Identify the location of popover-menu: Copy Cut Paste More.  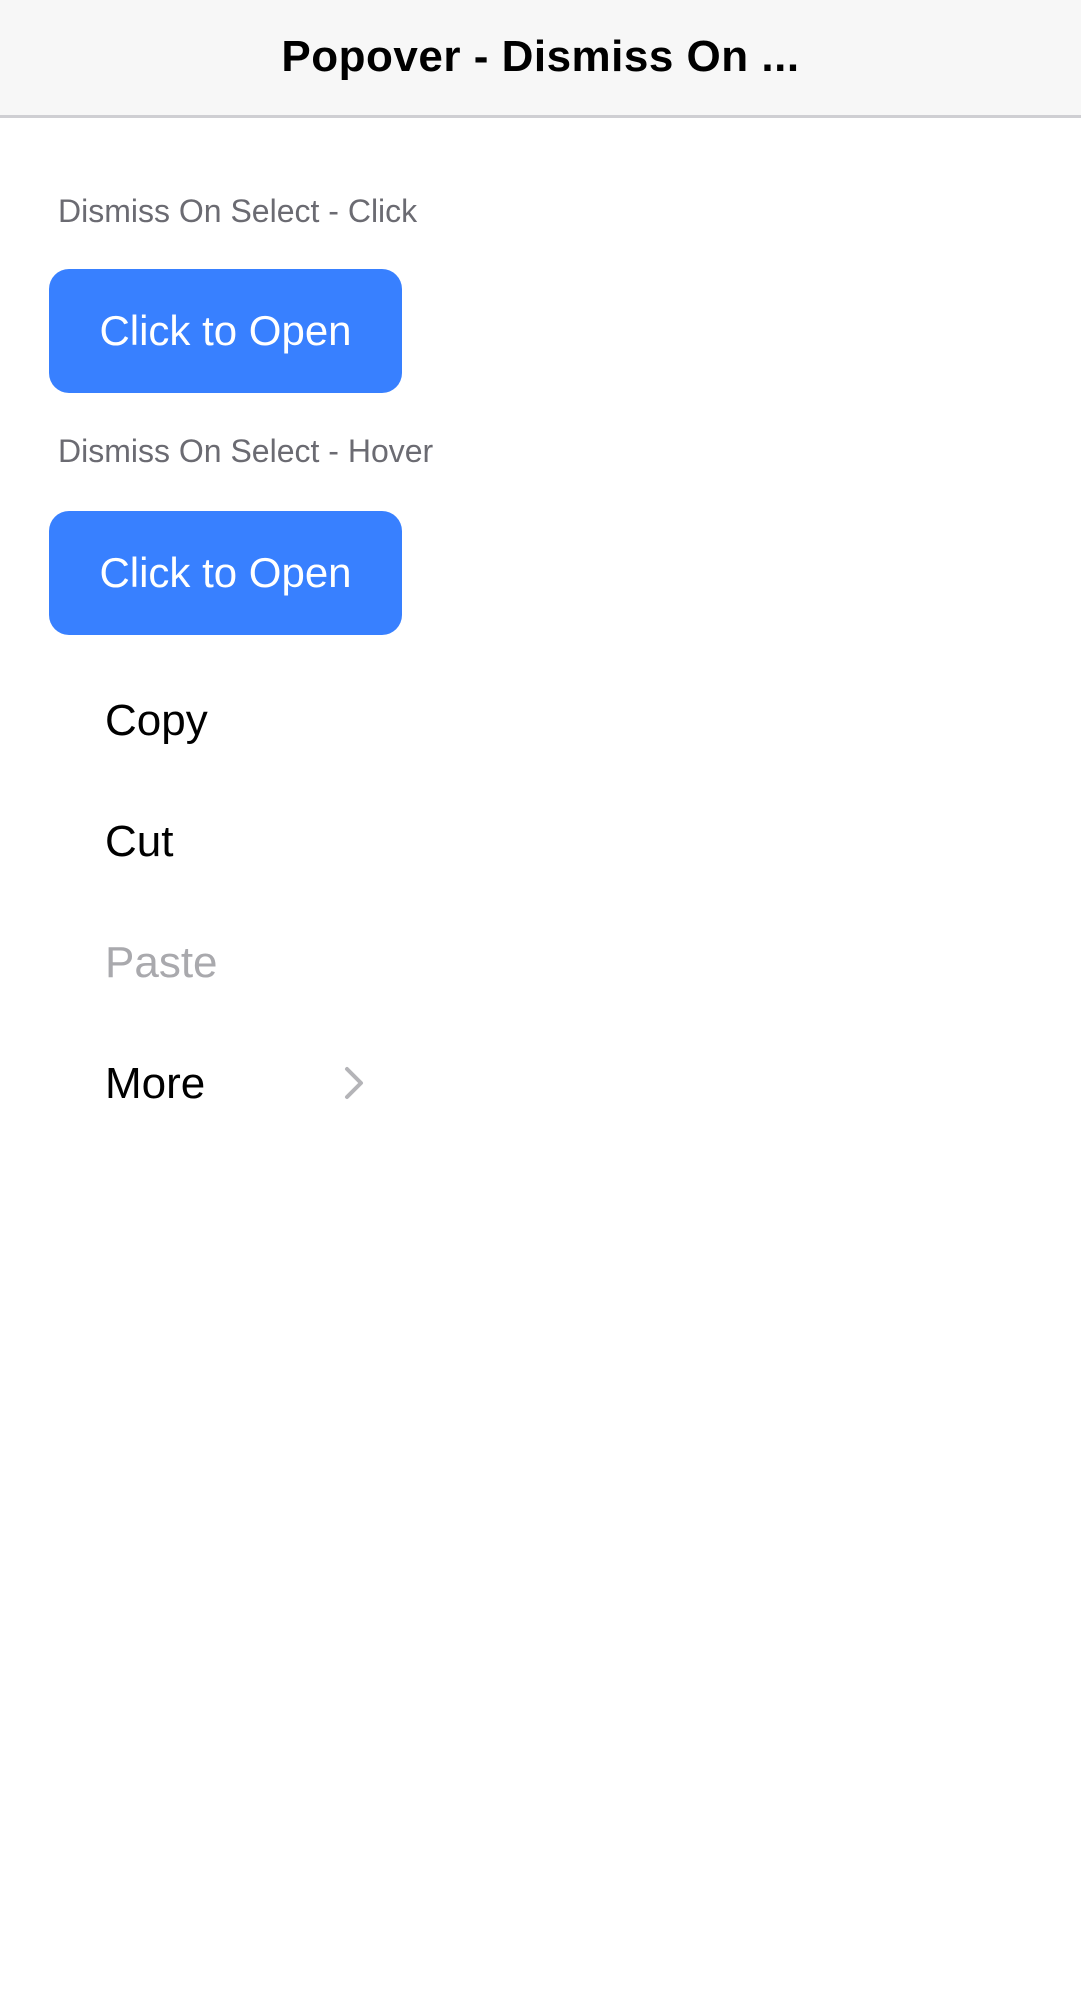
(225, 902).